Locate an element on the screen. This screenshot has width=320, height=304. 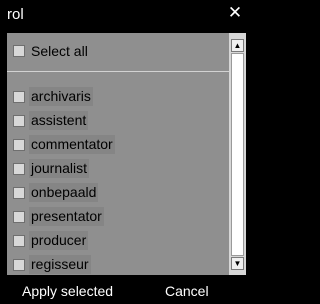
option-label: archivaris is located at coordinates (61, 96).